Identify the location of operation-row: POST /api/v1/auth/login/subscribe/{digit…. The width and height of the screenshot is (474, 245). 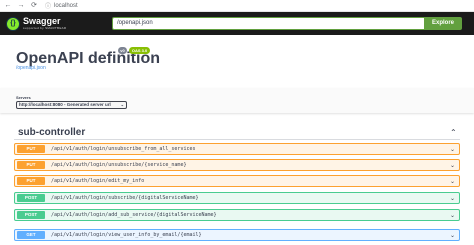
(237, 198).